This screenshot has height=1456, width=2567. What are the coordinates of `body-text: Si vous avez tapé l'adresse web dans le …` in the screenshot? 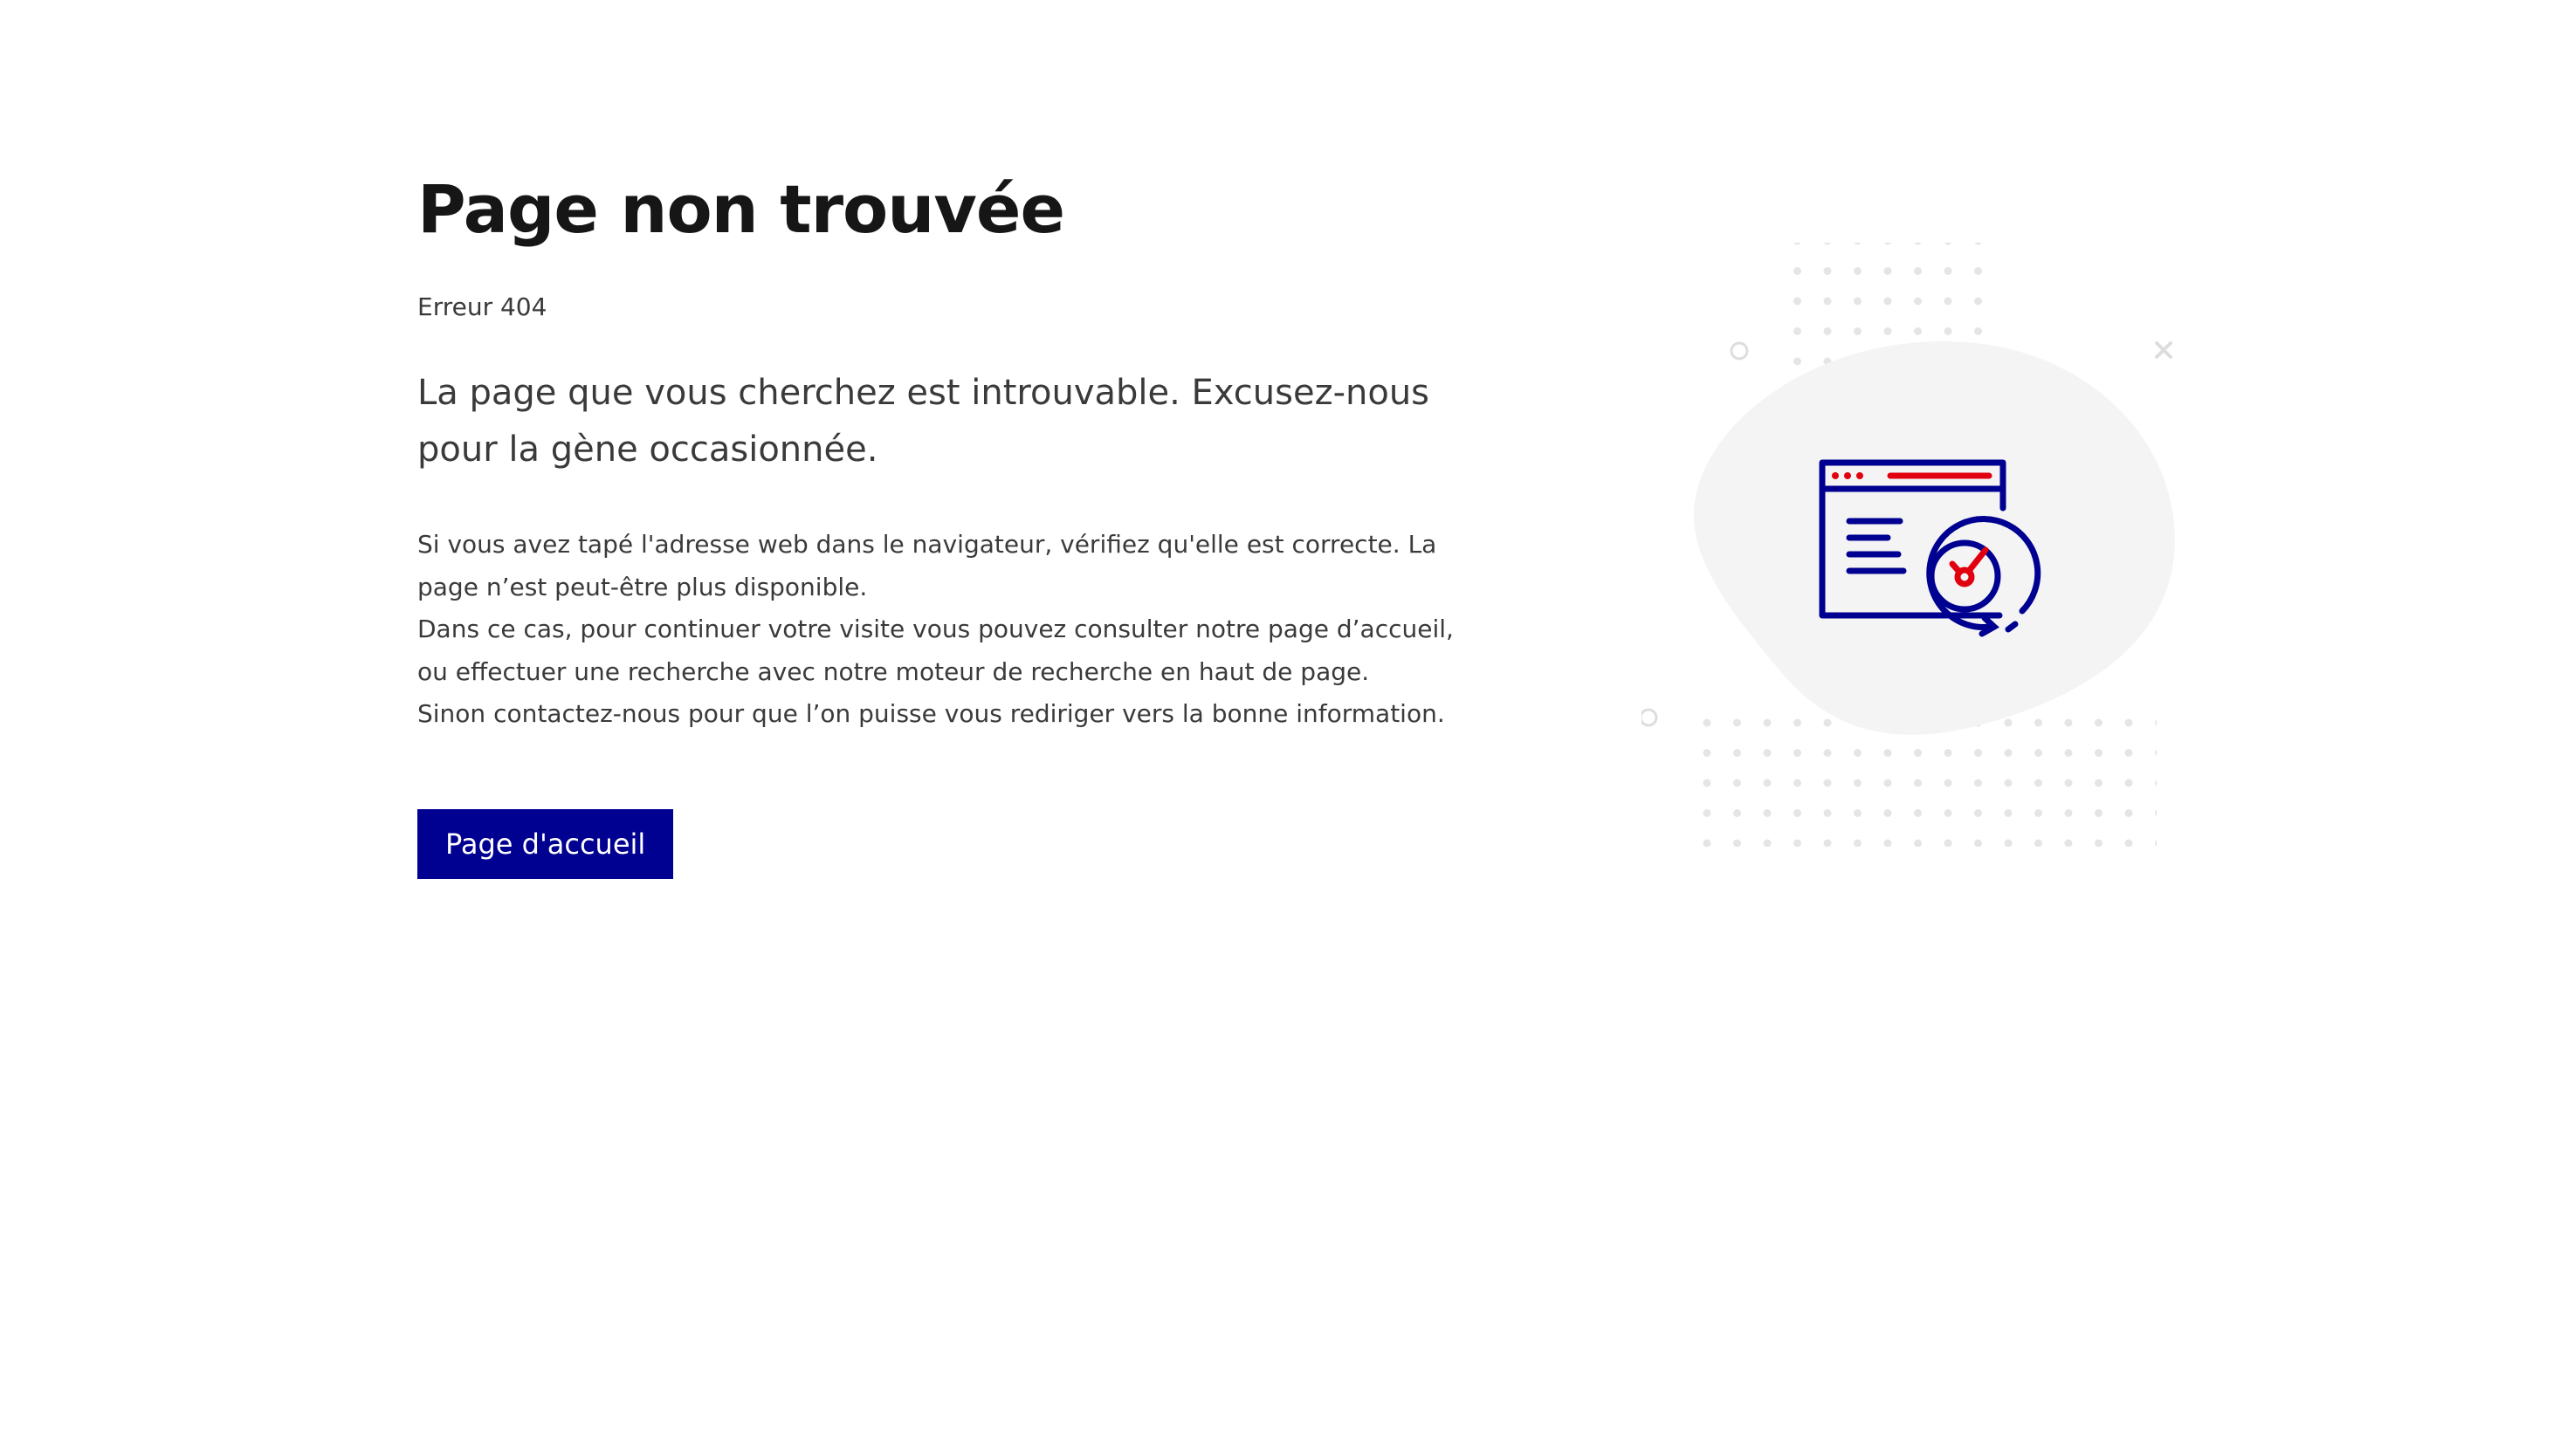 It's located at (945, 630).